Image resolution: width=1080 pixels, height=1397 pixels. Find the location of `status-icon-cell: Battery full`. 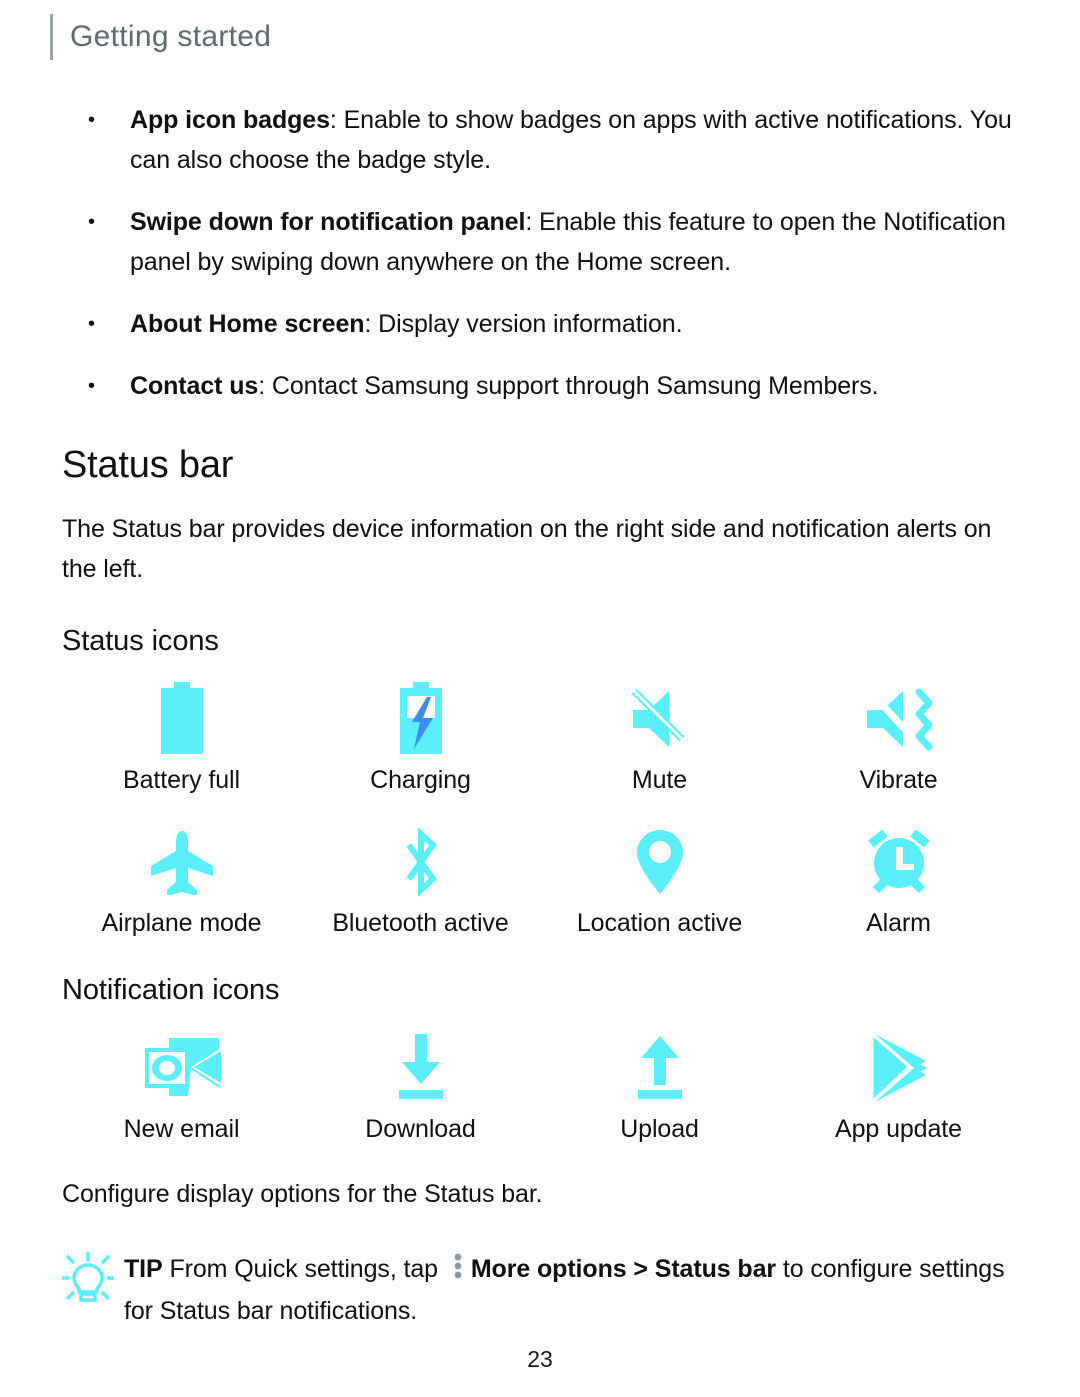

status-icon-cell: Battery full is located at coordinates (181, 732).